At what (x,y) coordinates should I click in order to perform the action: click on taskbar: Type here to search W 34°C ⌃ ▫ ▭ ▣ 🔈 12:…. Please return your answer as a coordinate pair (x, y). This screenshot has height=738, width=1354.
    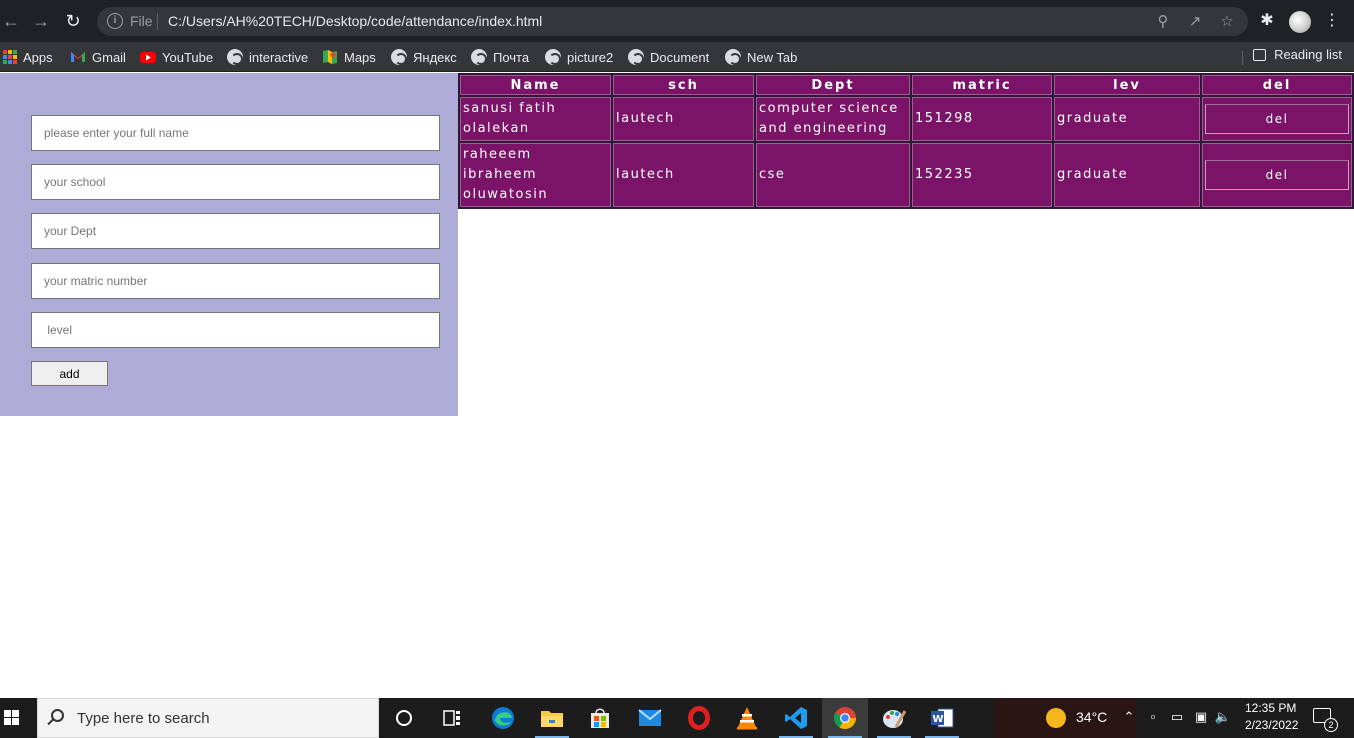
    Looking at the image, I should click on (677, 718).